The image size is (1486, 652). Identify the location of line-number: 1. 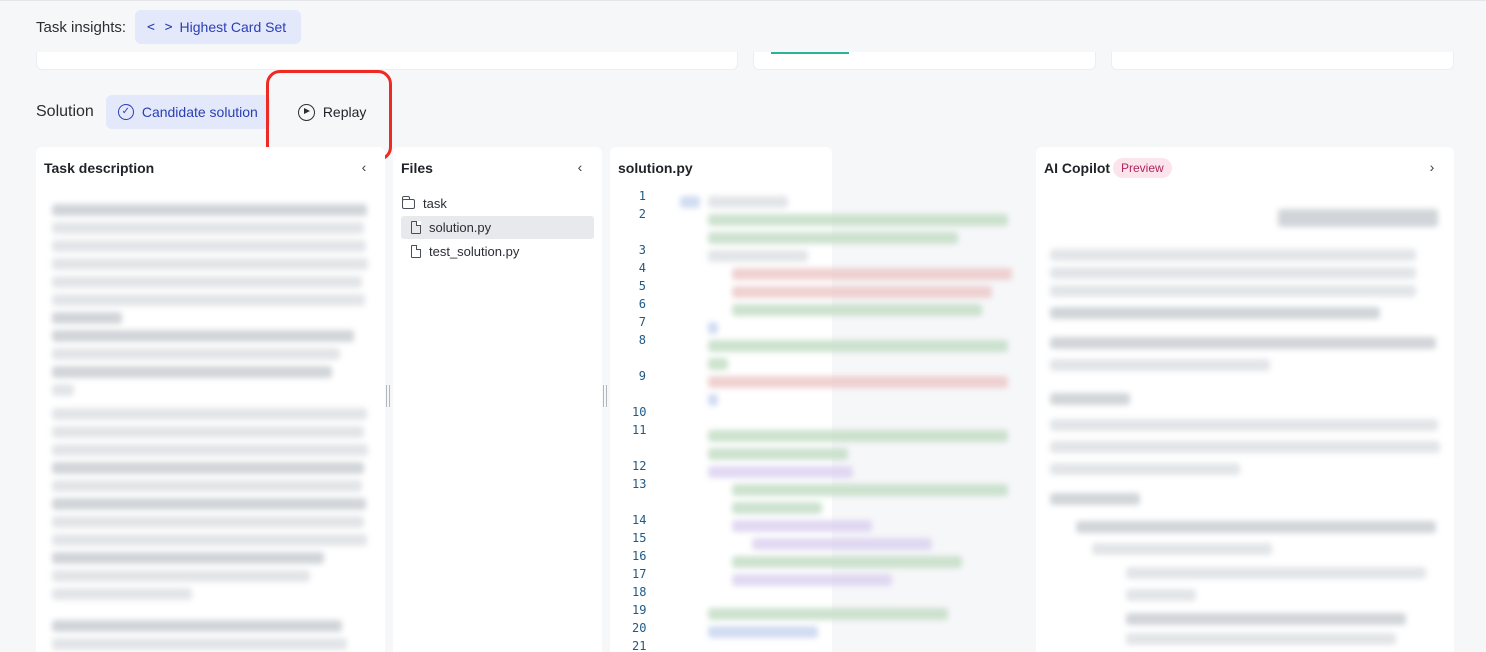
(642, 196).